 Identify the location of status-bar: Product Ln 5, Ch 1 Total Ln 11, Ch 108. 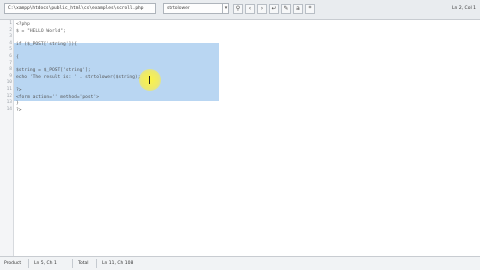
(240, 263).